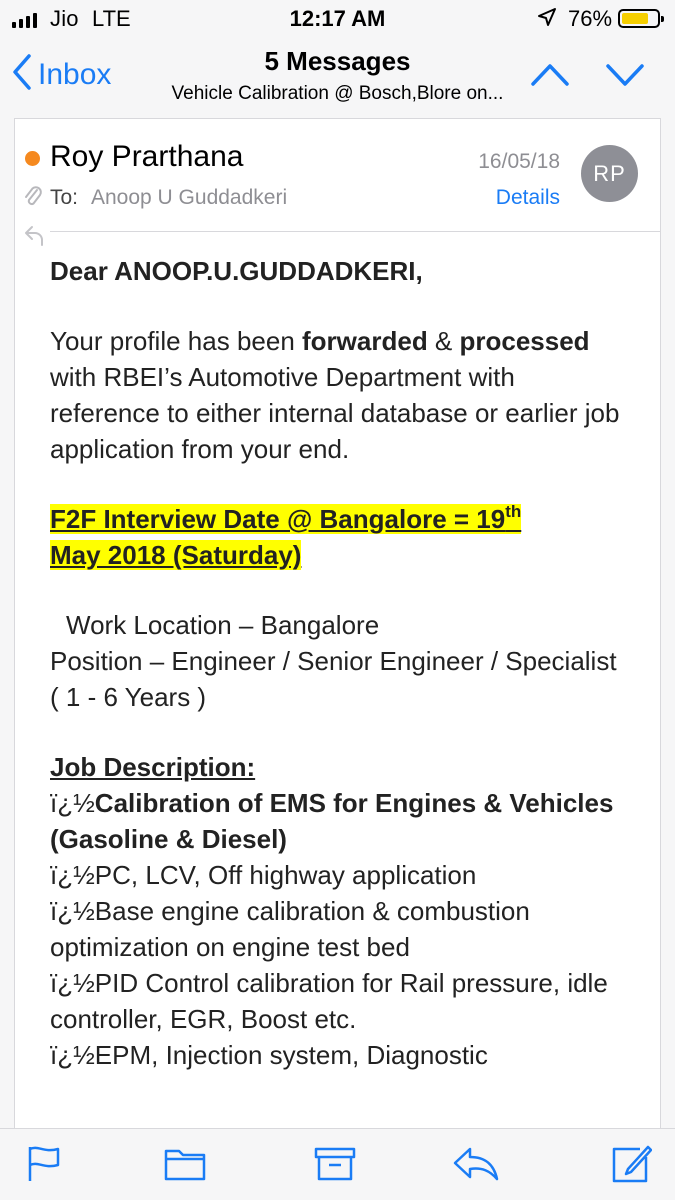  I want to click on intro-bold-2: processed, so click(524, 341).